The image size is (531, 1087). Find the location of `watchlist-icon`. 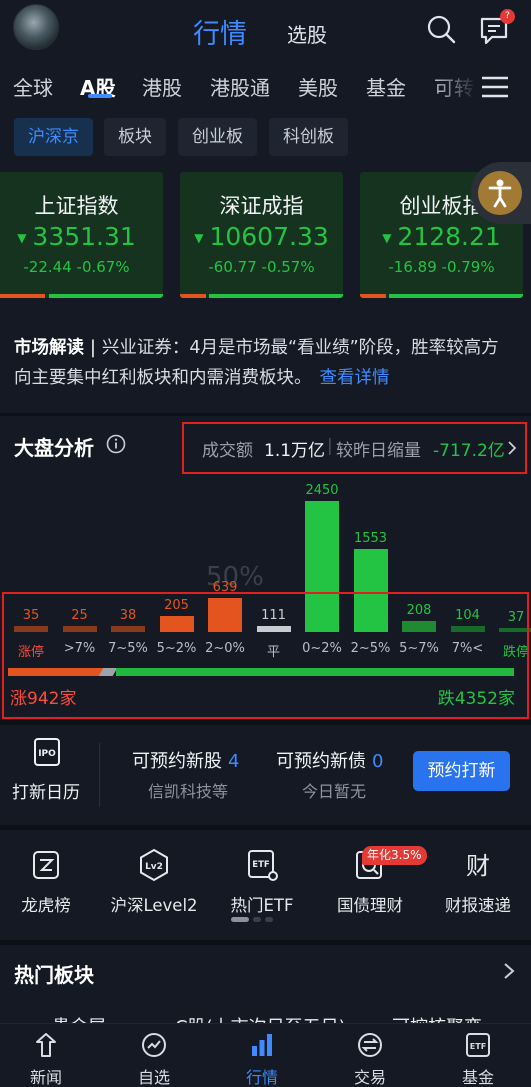

watchlist-icon is located at coordinates (154, 1045).